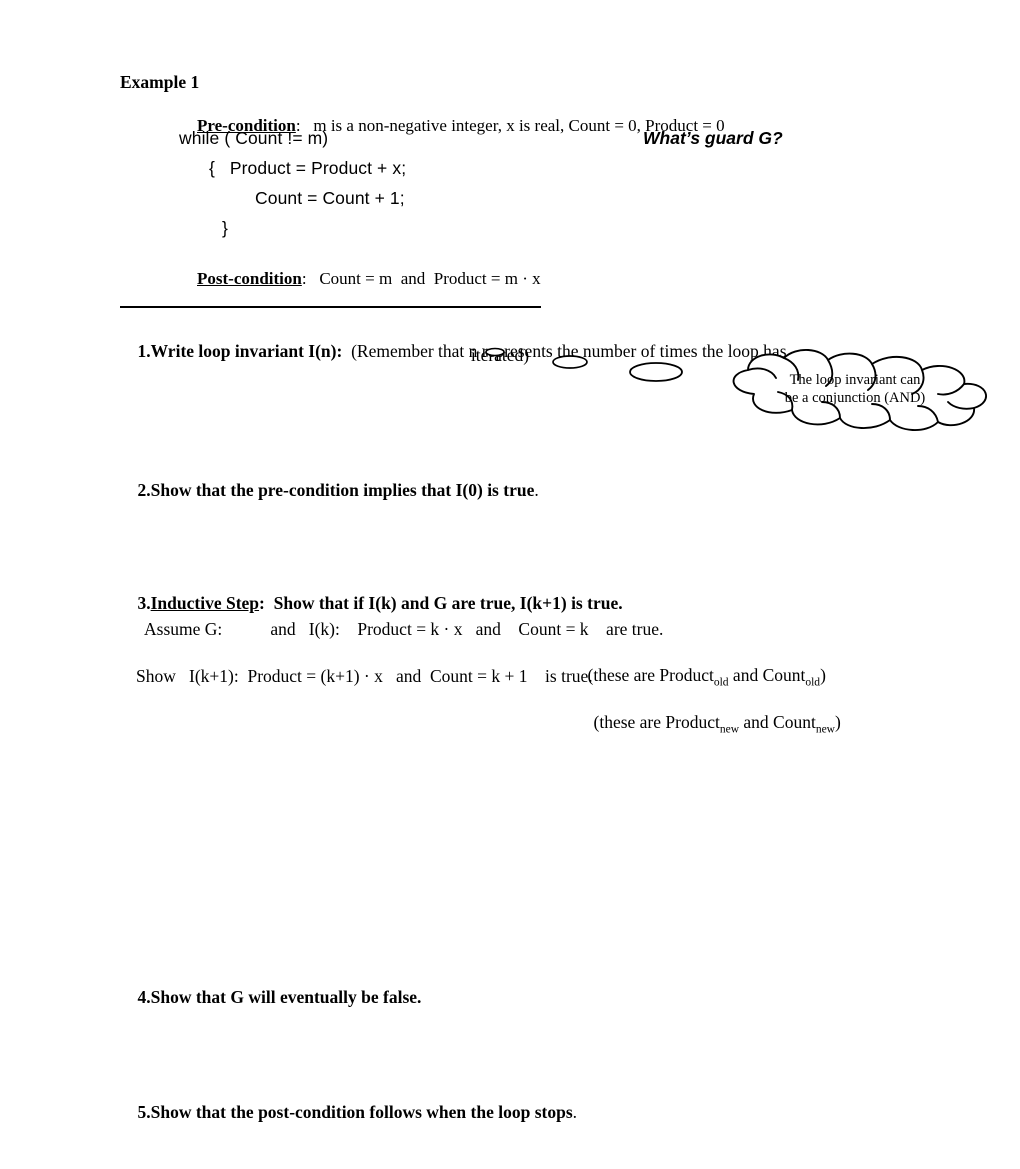 The image size is (1020, 1169). What do you see at coordinates (825, 729) in the screenshot?
I see `new-note-subscript-2: new` at bounding box center [825, 729].